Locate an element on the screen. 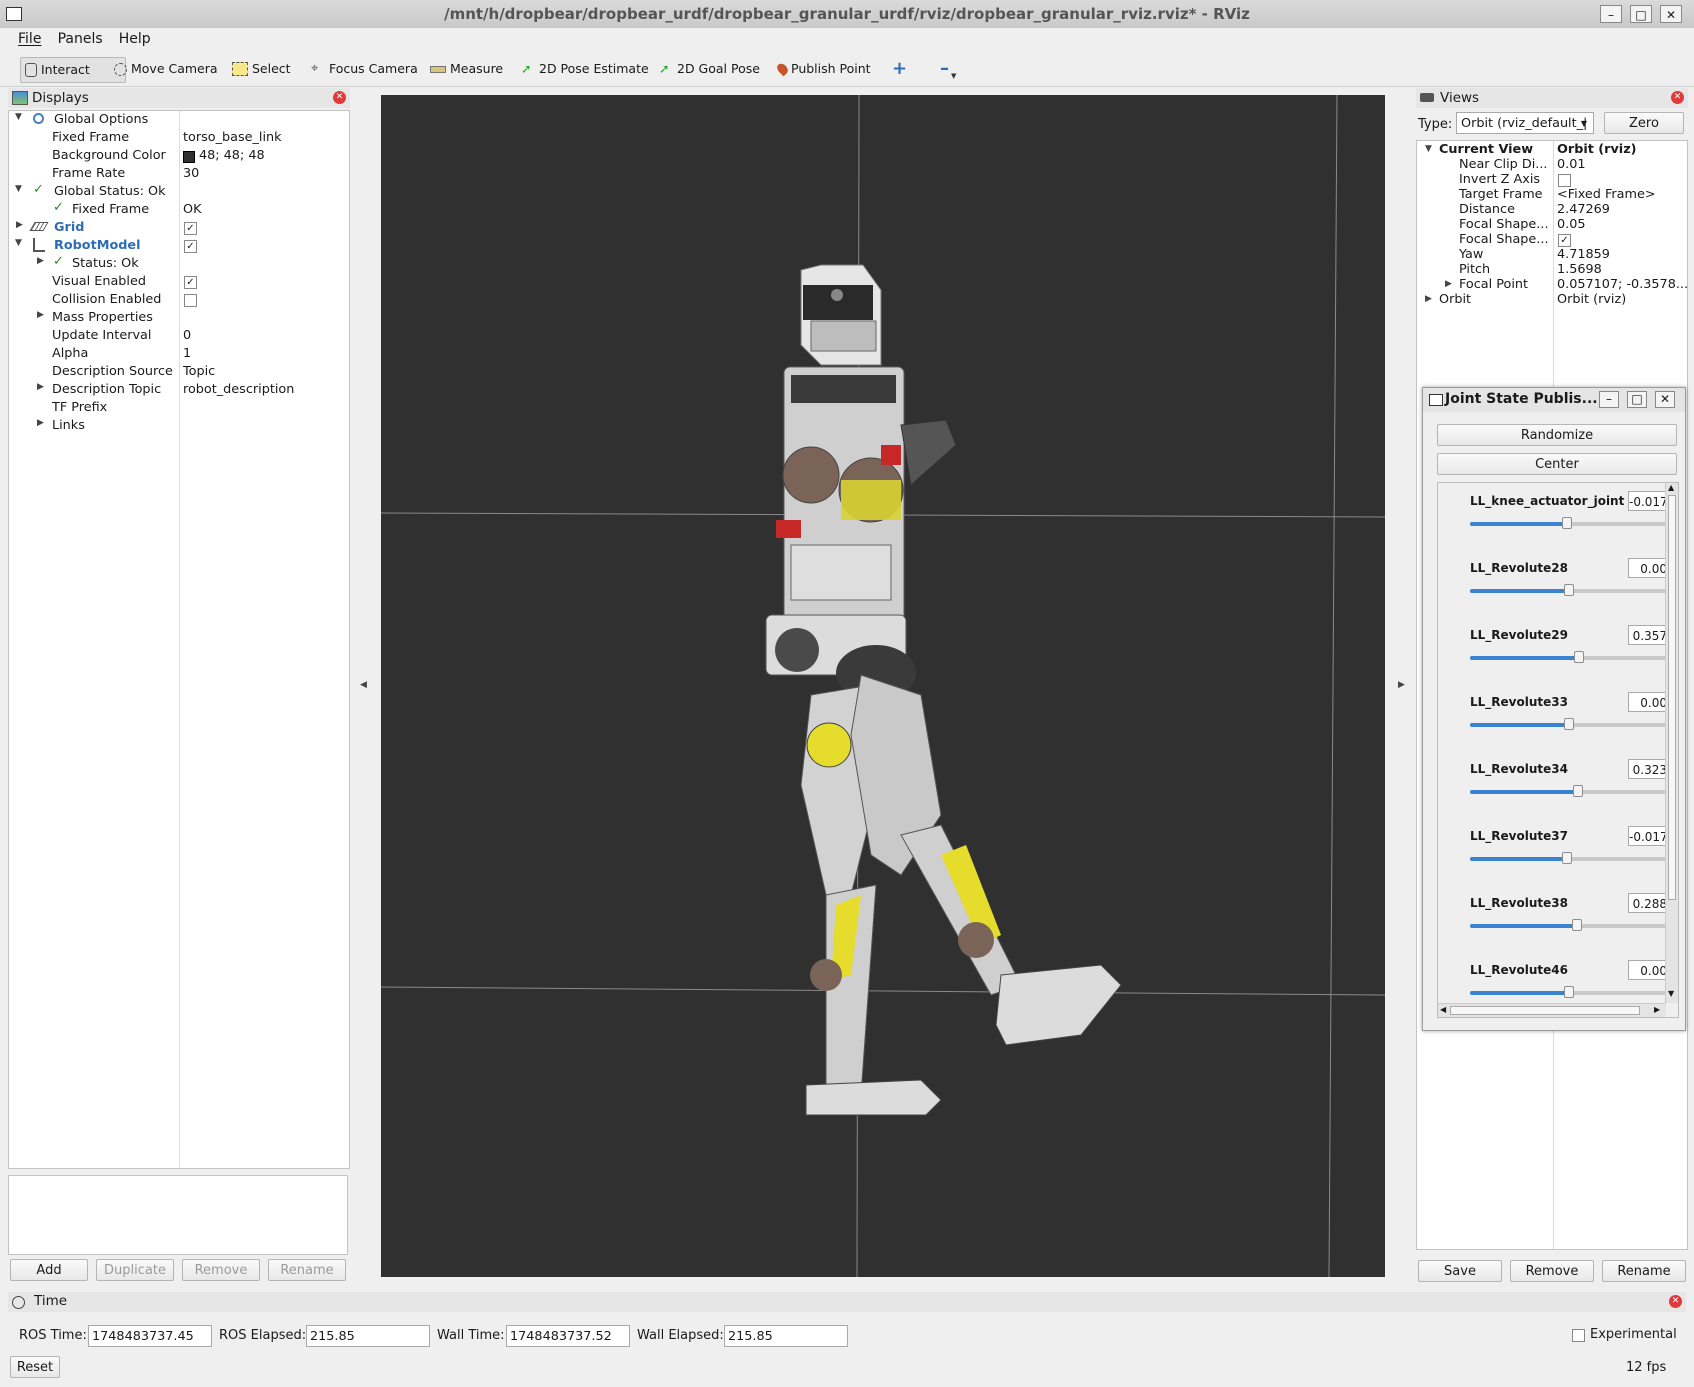 The width and height of the screenshot is (1694, 1387). left-collapse-arrow-icon: ◀ is located at coordinates (363, 685).